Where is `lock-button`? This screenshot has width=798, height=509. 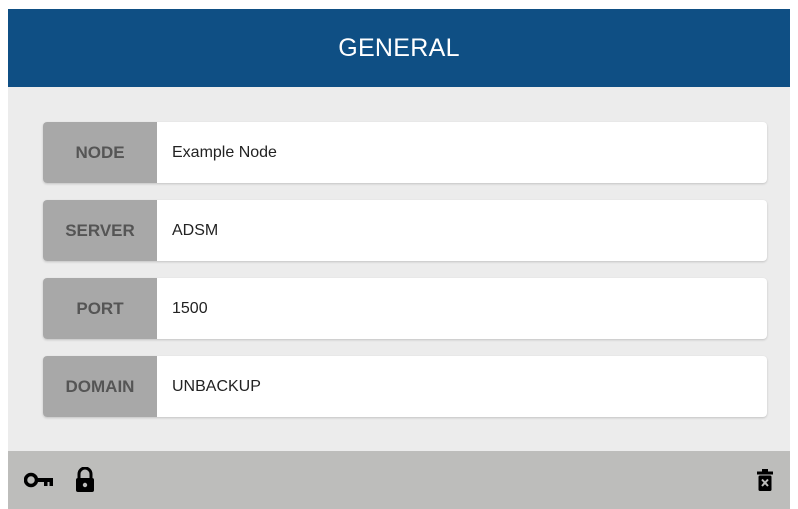 lock-button is located at coordinates (85, 480).